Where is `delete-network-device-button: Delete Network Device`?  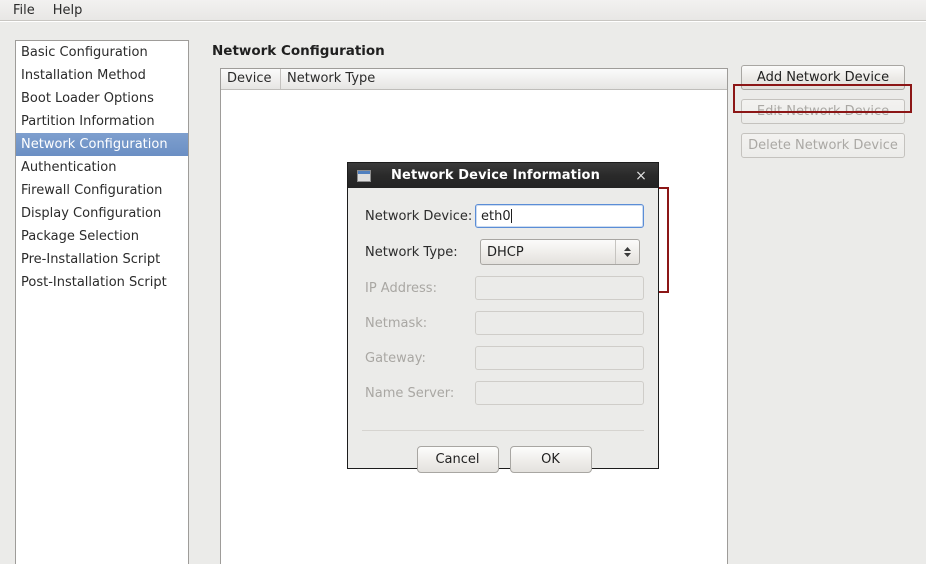 delete-network-device-button: Delete Network Device is located at coordinates (823, 145).